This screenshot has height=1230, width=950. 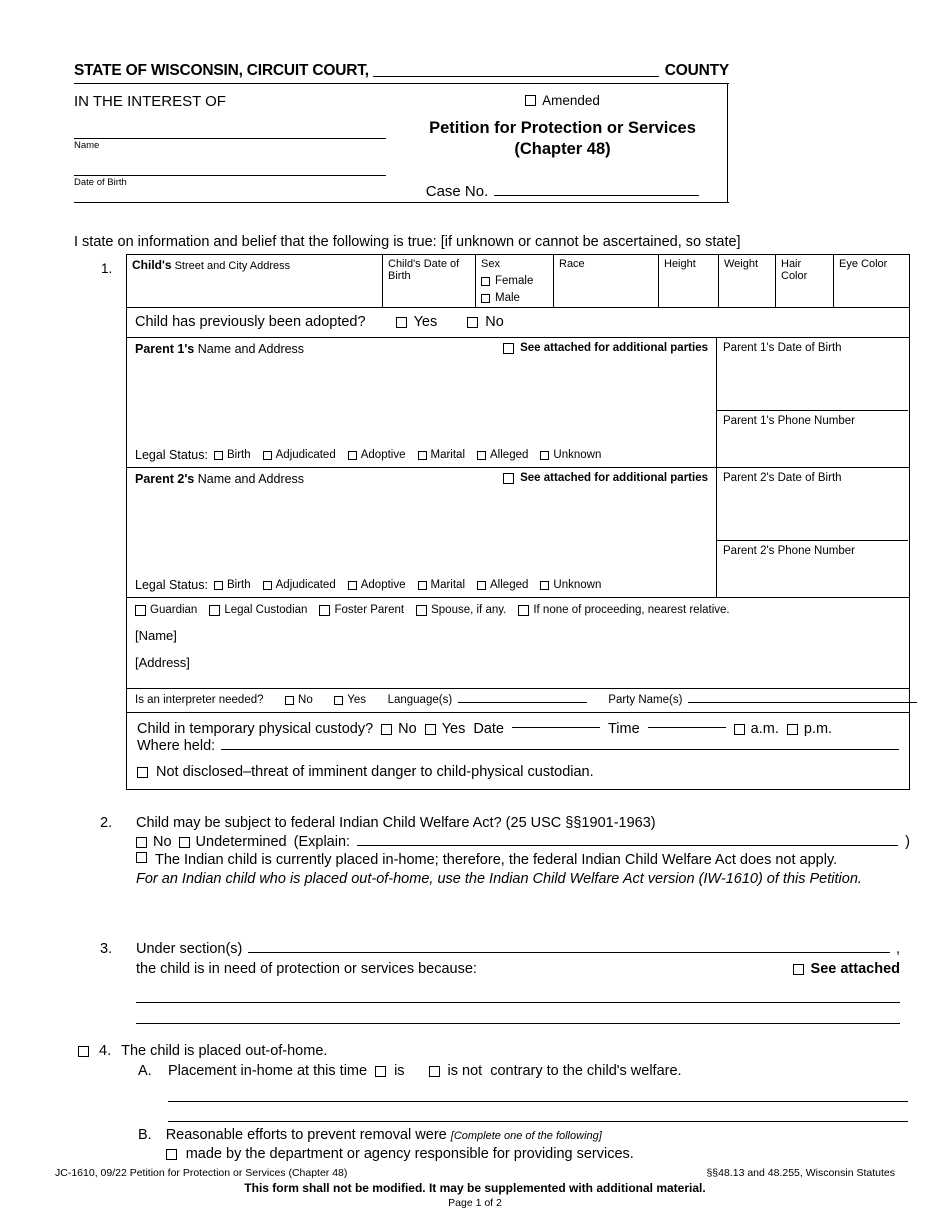 I want to click on parent1-birth-checkbox, so click(x=218, y=455).